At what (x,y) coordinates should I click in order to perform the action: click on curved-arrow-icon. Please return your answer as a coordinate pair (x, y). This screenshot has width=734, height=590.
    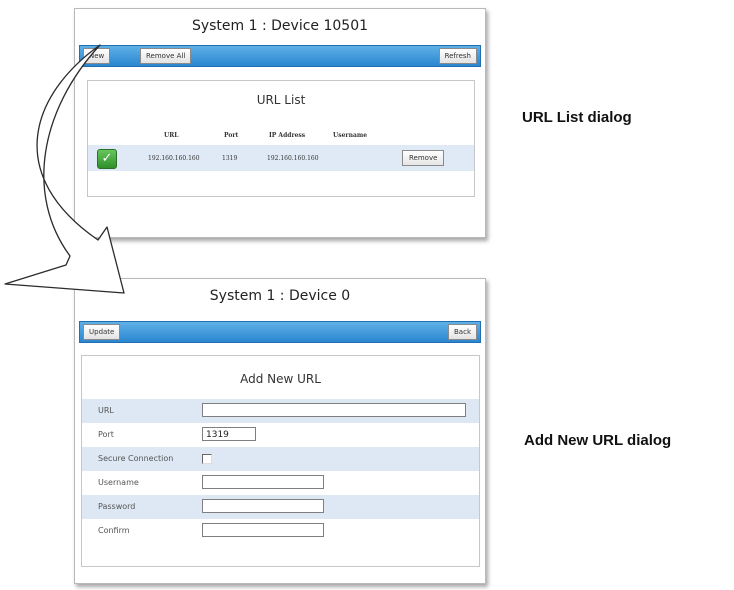
    Looking at the image, I should click on (64, 169).